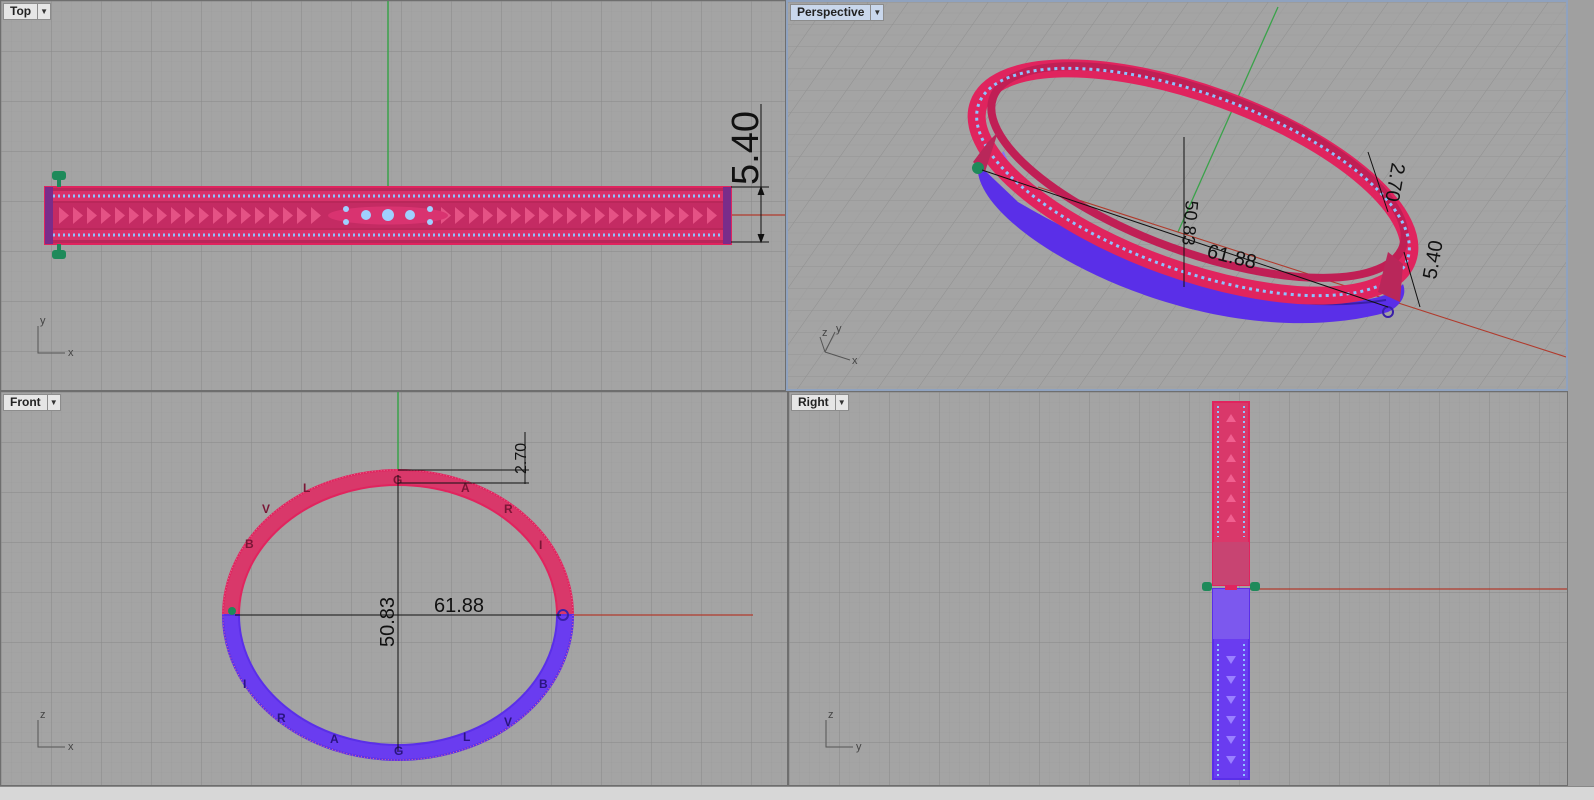  Describe the element at coordinates (25, 402) in the screenshot. I see `viewport-title: Front` at that location.